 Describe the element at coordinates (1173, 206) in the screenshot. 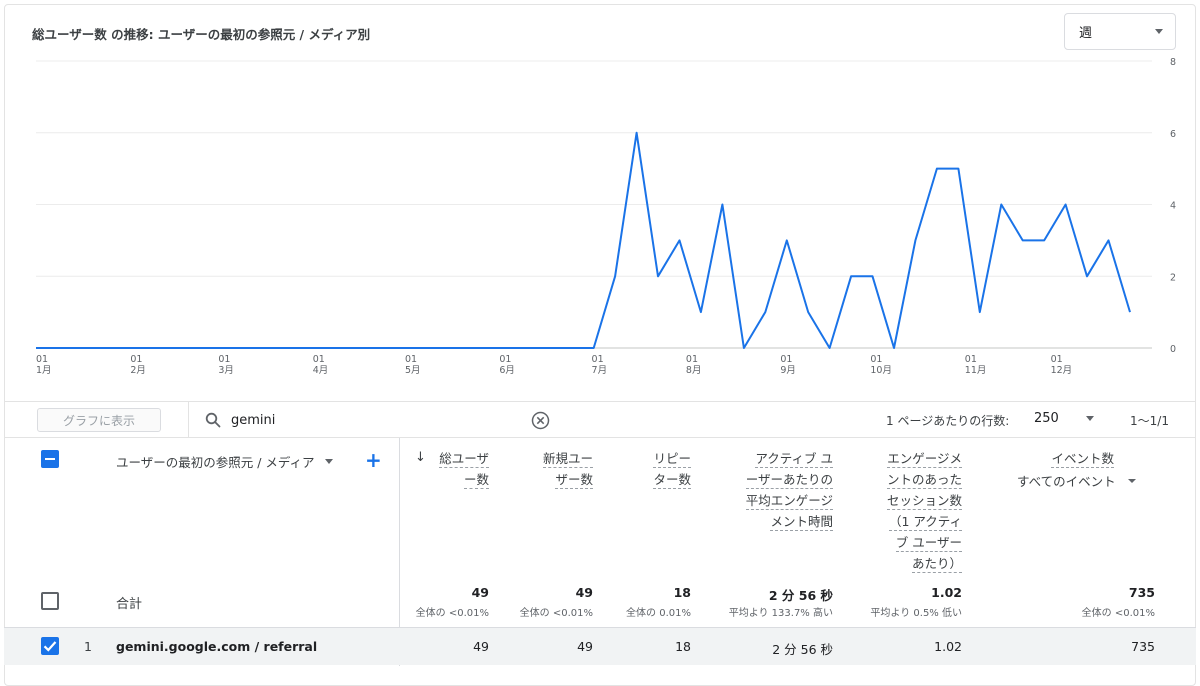

I see `y-tick-label: 4` at that location.